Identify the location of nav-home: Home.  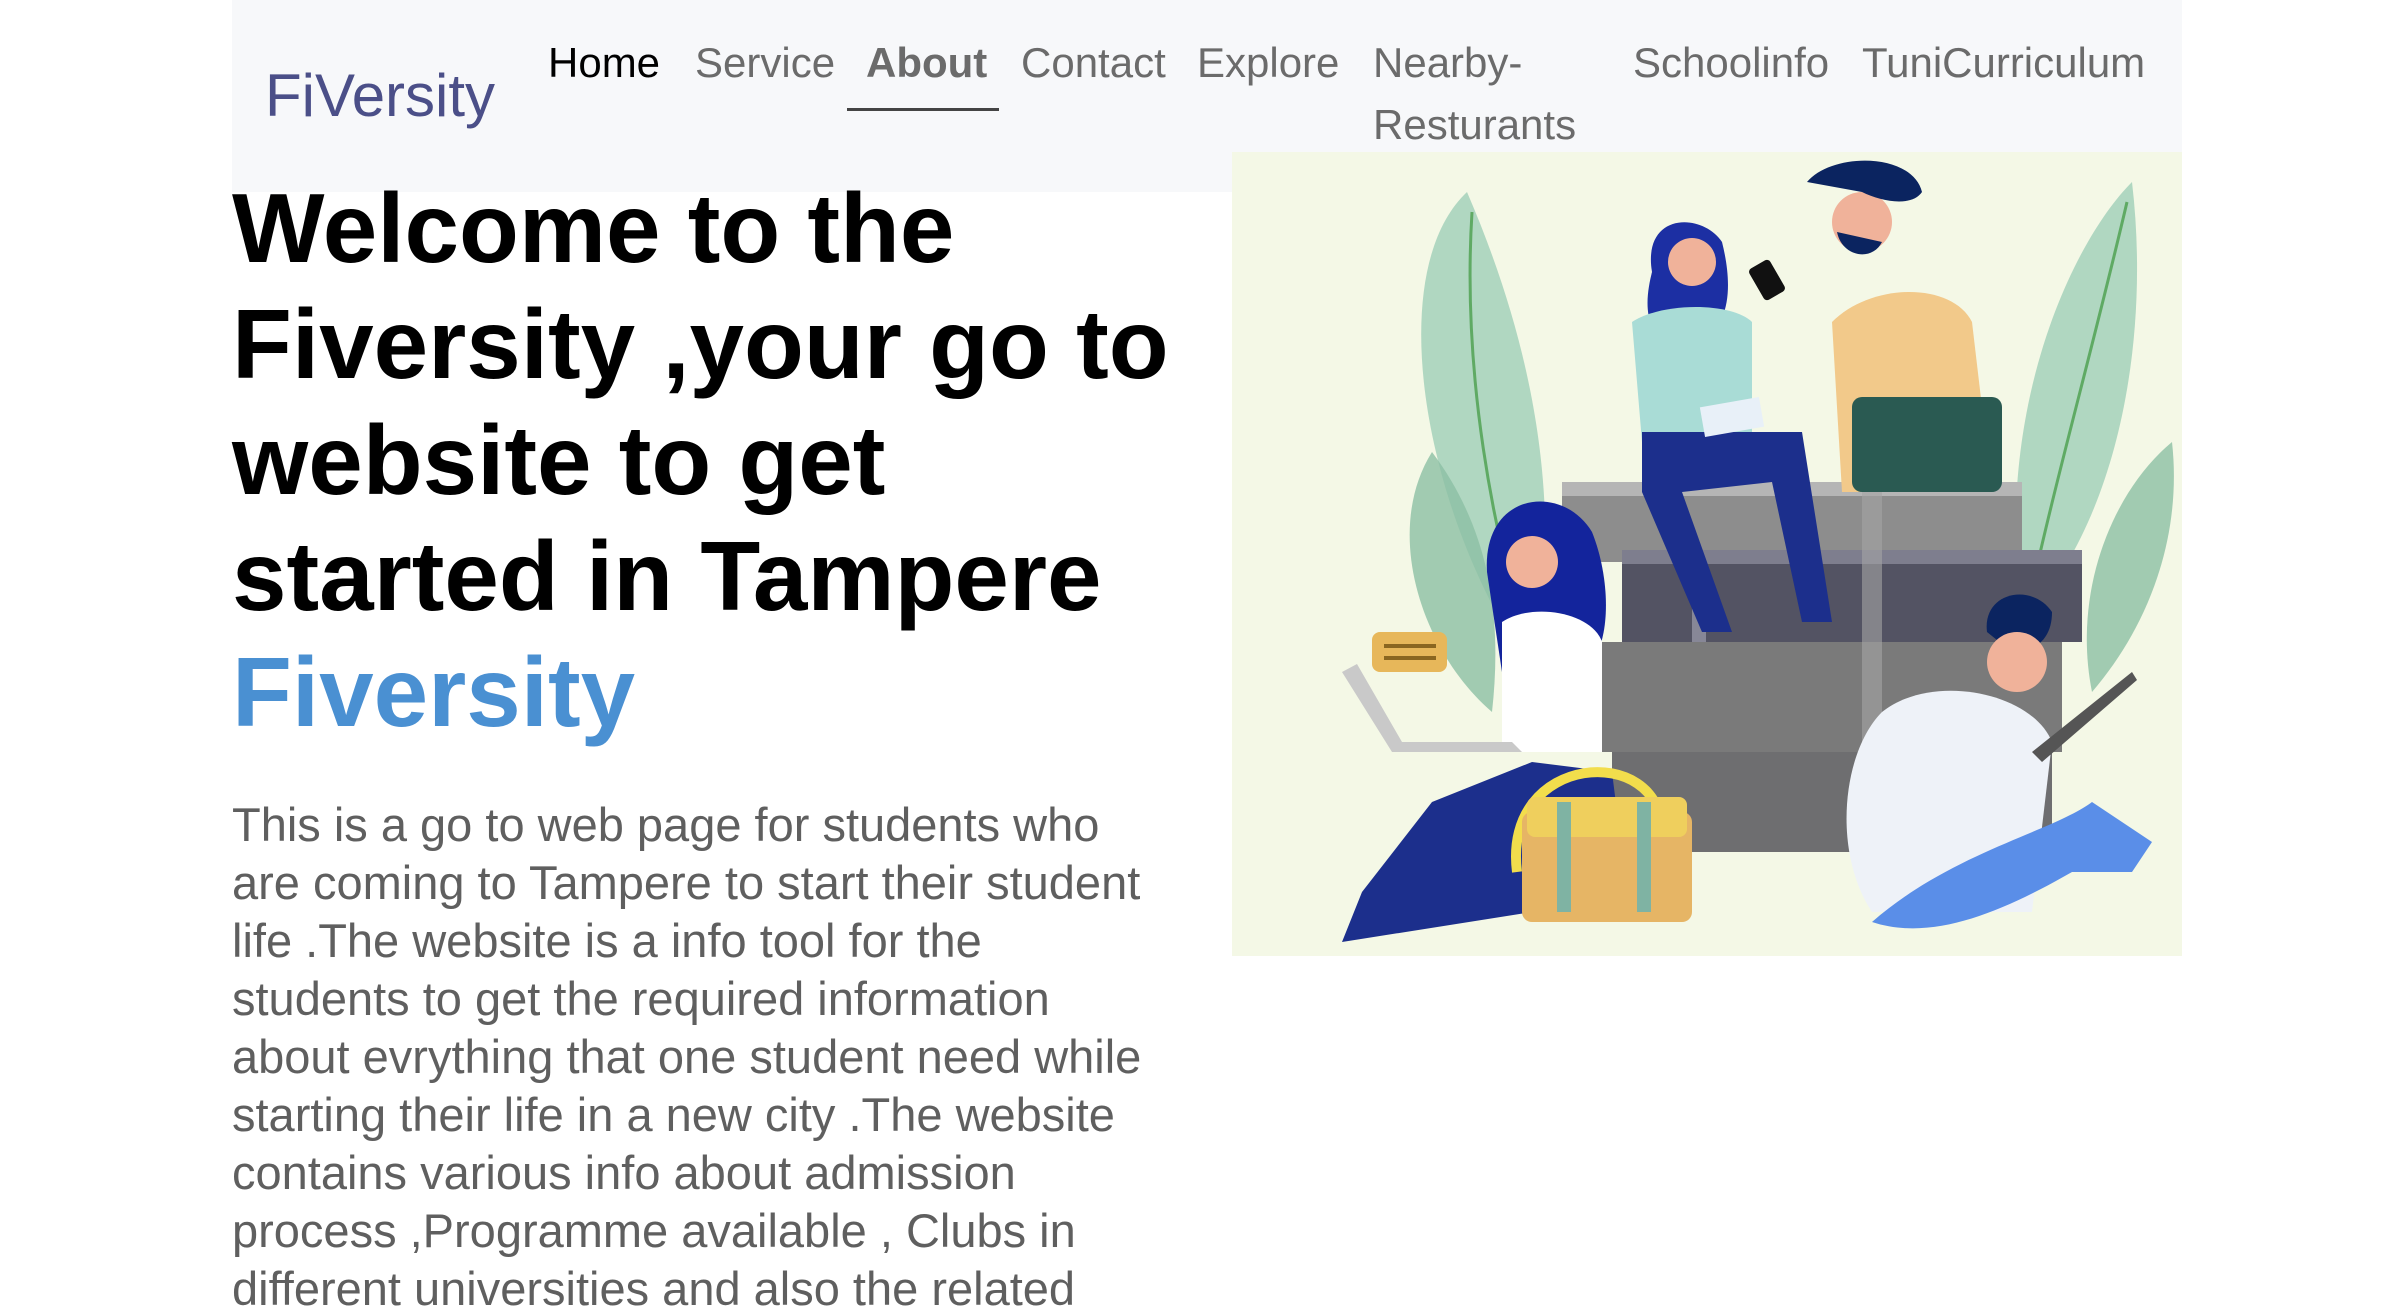
(604, 63).